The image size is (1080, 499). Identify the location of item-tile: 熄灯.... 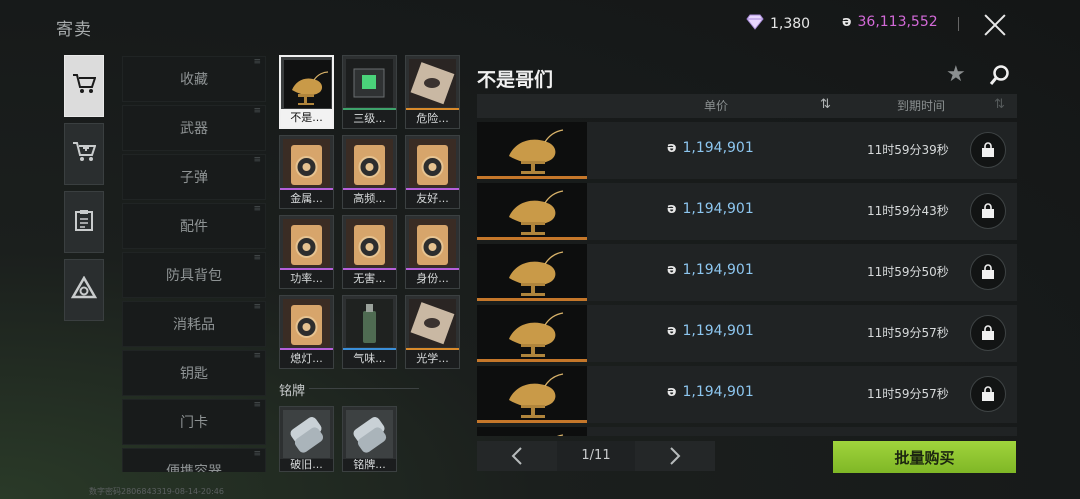
(306, 332).